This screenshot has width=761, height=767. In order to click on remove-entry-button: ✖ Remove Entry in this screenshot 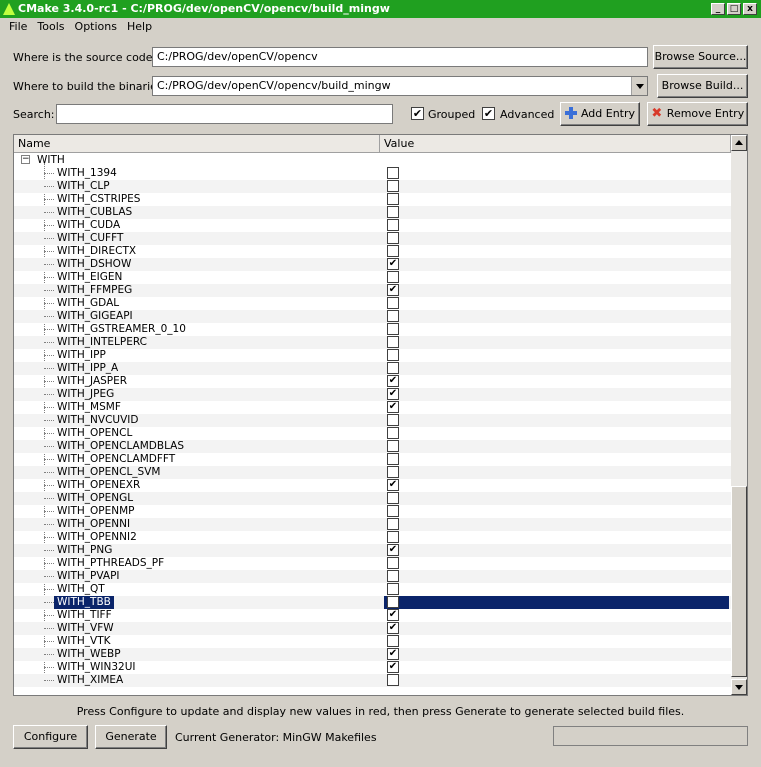, I will do `click(697, 114)`.